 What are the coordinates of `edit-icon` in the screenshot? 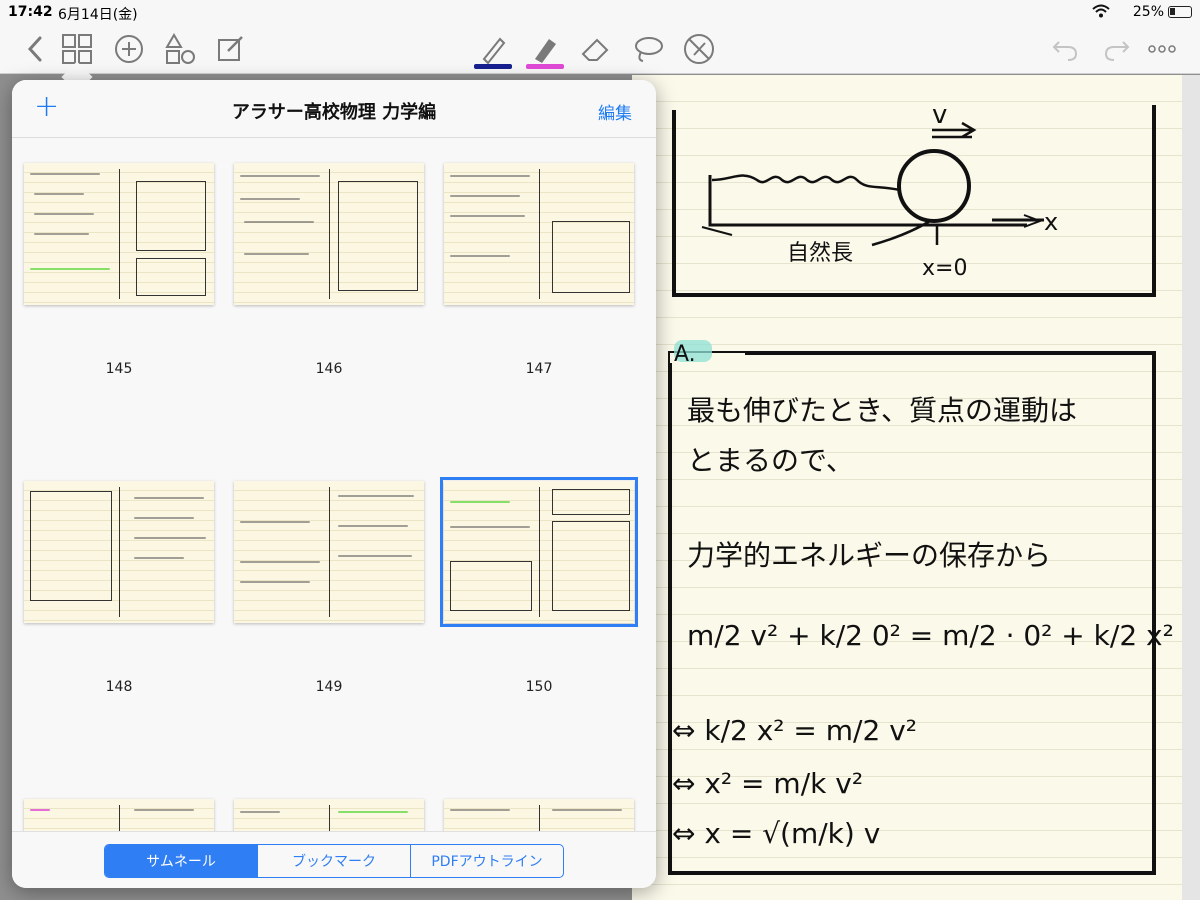 It's located at (231, 49).